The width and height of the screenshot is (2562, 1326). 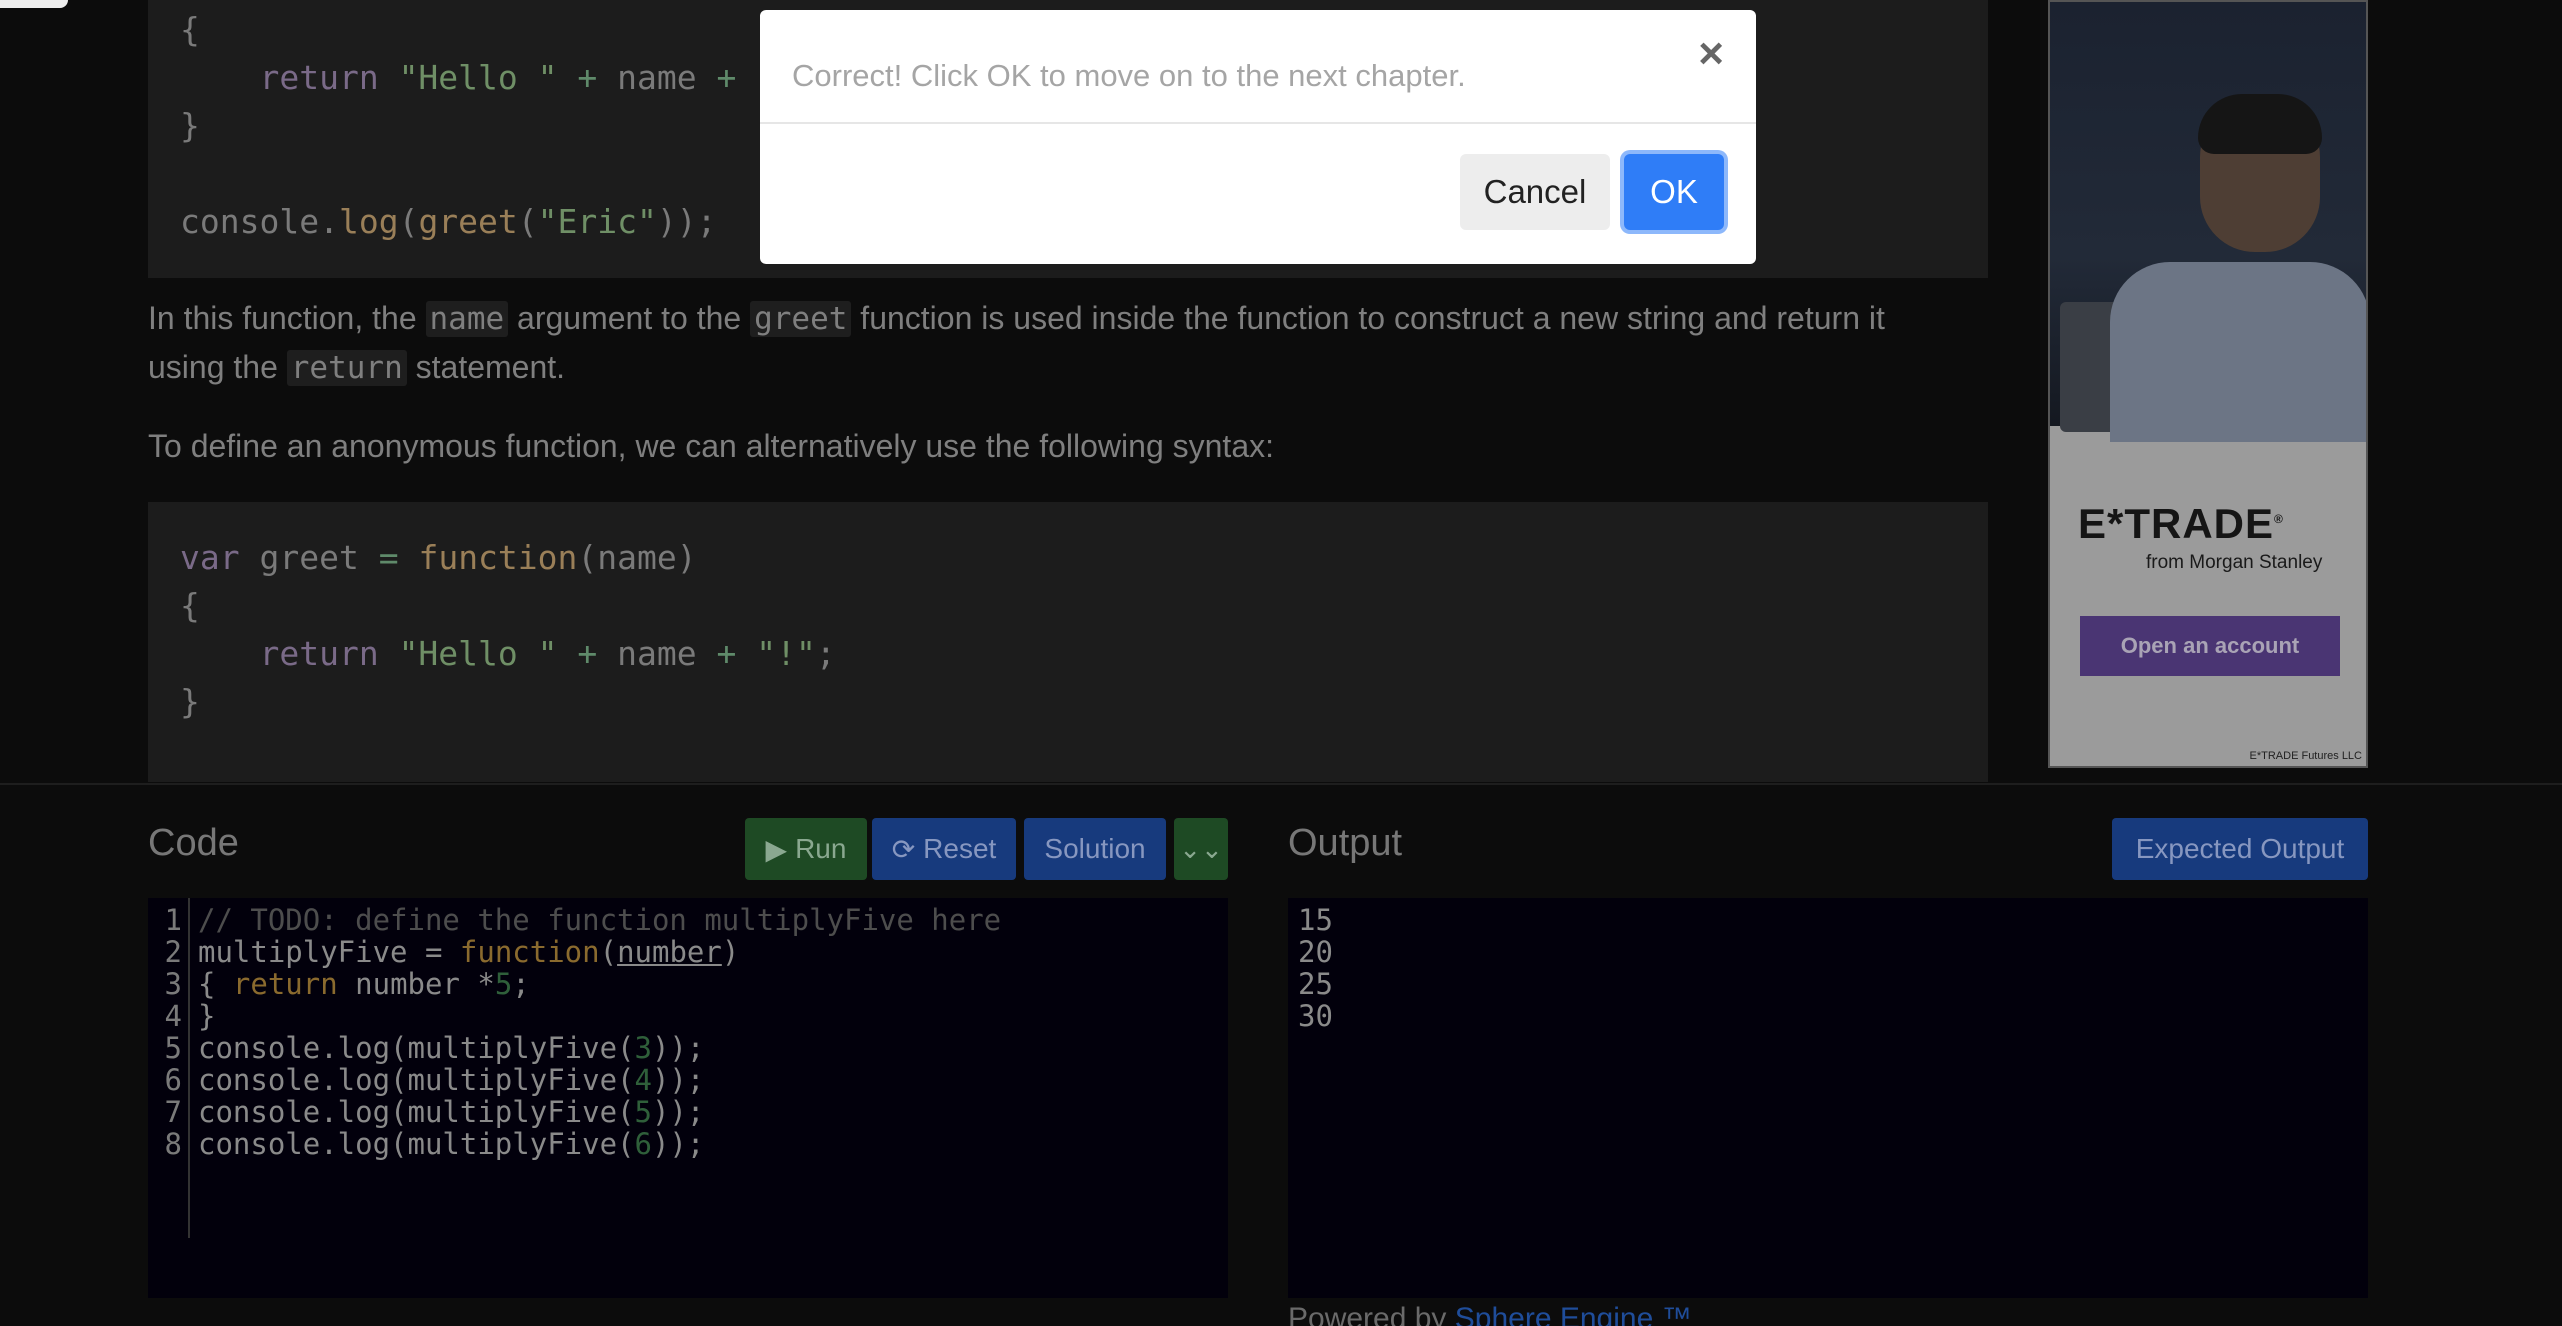 What do you see at coordinates (173, 1144) in the screenshot?
I see `line-number: 8` at bounding box center [173, 1144].